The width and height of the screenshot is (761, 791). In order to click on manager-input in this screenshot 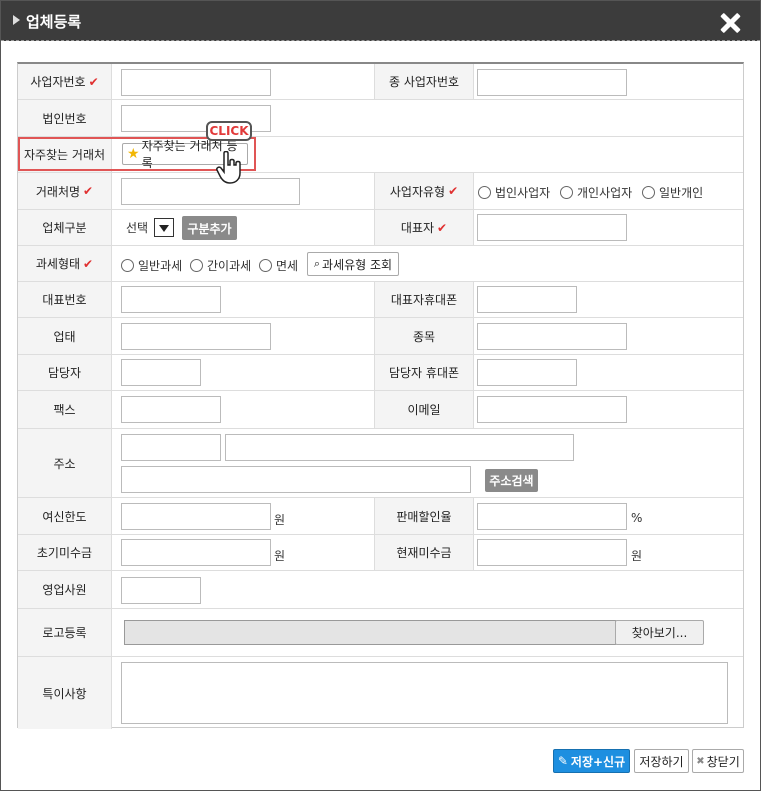, I will do `click(161, 372)`.